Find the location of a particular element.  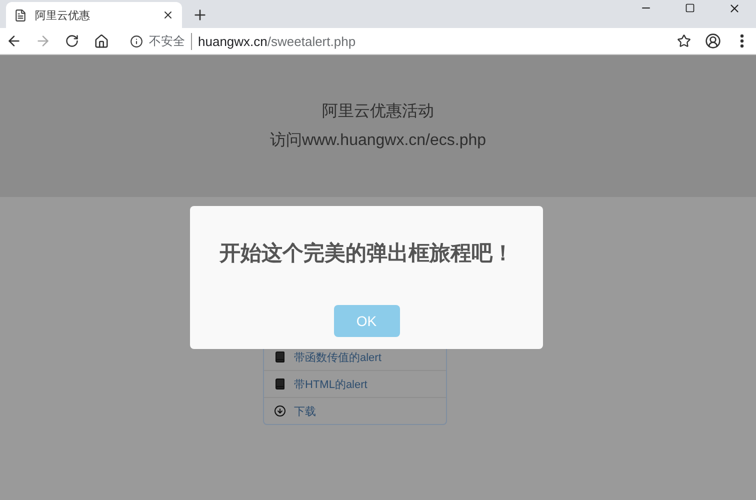

dialog-title: 开始这个完美的弹出框旅程吧！ is located at coordinates (367, 253).